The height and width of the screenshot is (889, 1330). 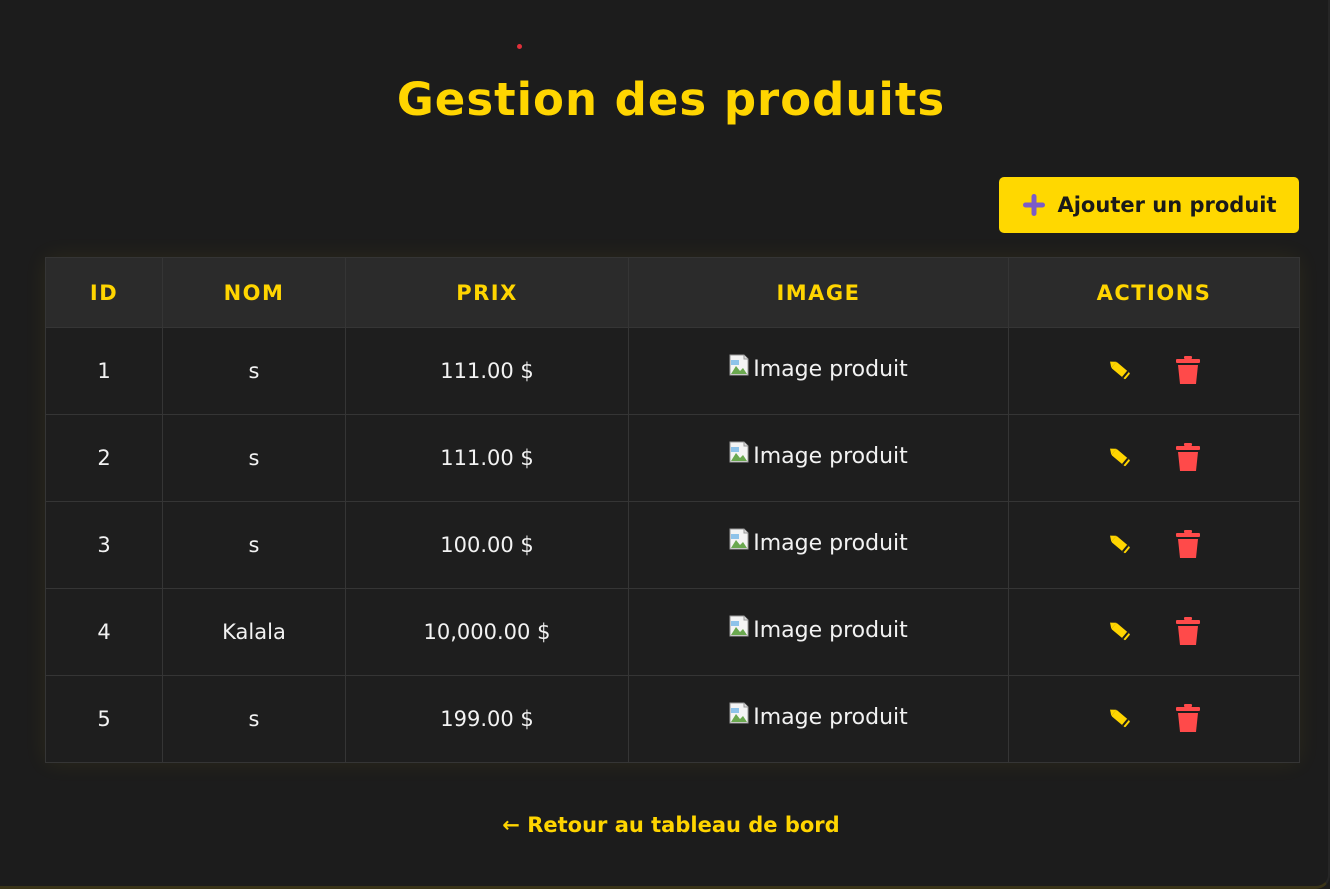 I want to click on table-row: 2 s 111.00 $ Image produit, so click(x=672, y=458).